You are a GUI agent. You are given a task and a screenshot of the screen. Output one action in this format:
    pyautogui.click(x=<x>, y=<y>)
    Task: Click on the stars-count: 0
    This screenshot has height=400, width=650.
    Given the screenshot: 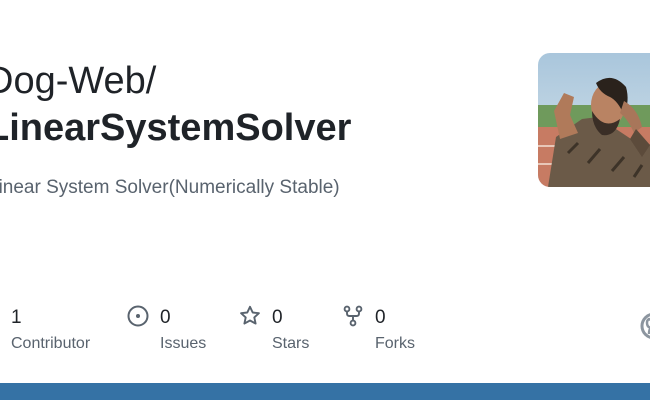 What is the action you would take?
    pyautogui.click(x=277, y=317)
    